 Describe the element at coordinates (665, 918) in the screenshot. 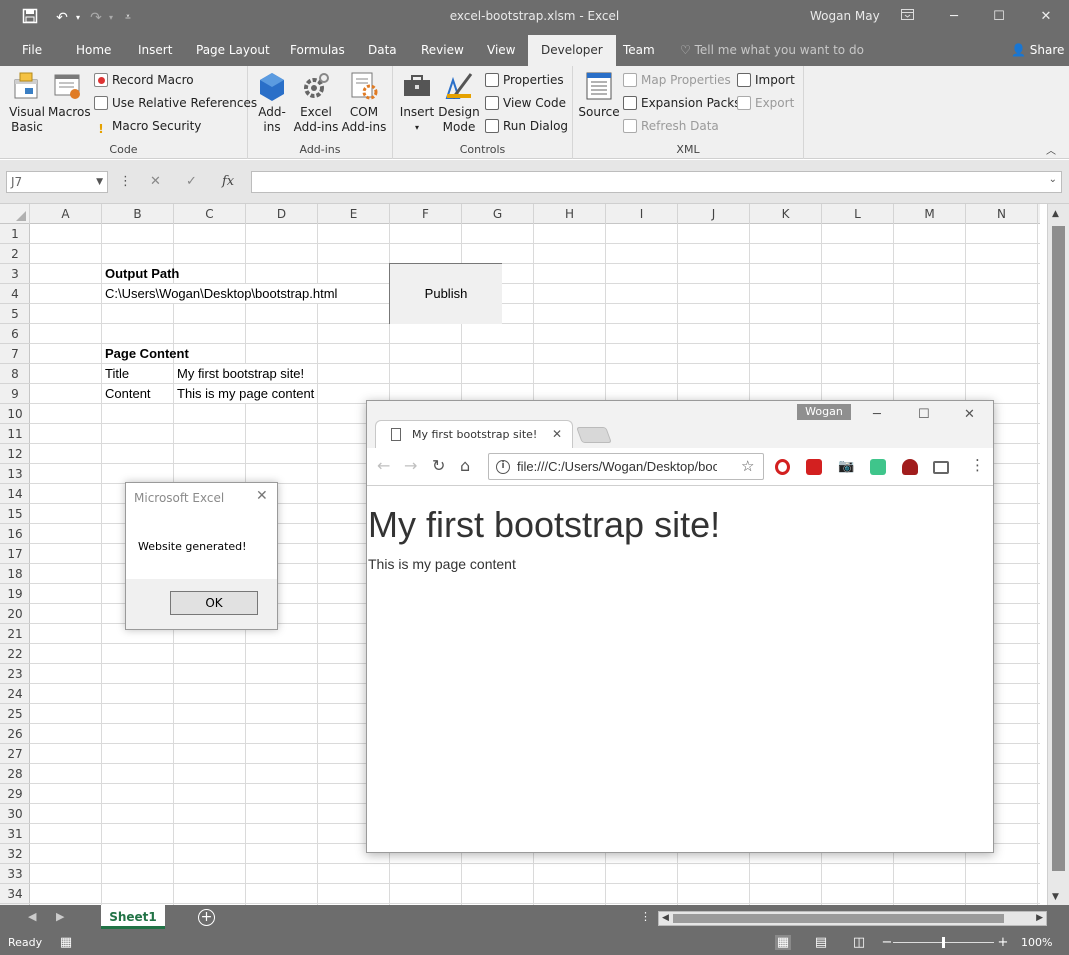

I see `scroll-left-icon: ◀` at that location.